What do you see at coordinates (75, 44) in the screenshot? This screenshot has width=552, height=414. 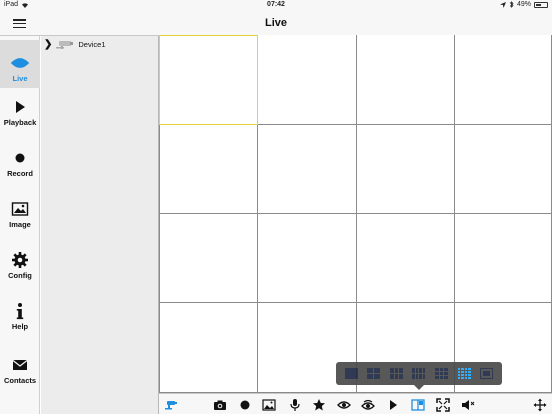 I see `device-tree-item: ❯ Device1` at bounding box center [75, 44].